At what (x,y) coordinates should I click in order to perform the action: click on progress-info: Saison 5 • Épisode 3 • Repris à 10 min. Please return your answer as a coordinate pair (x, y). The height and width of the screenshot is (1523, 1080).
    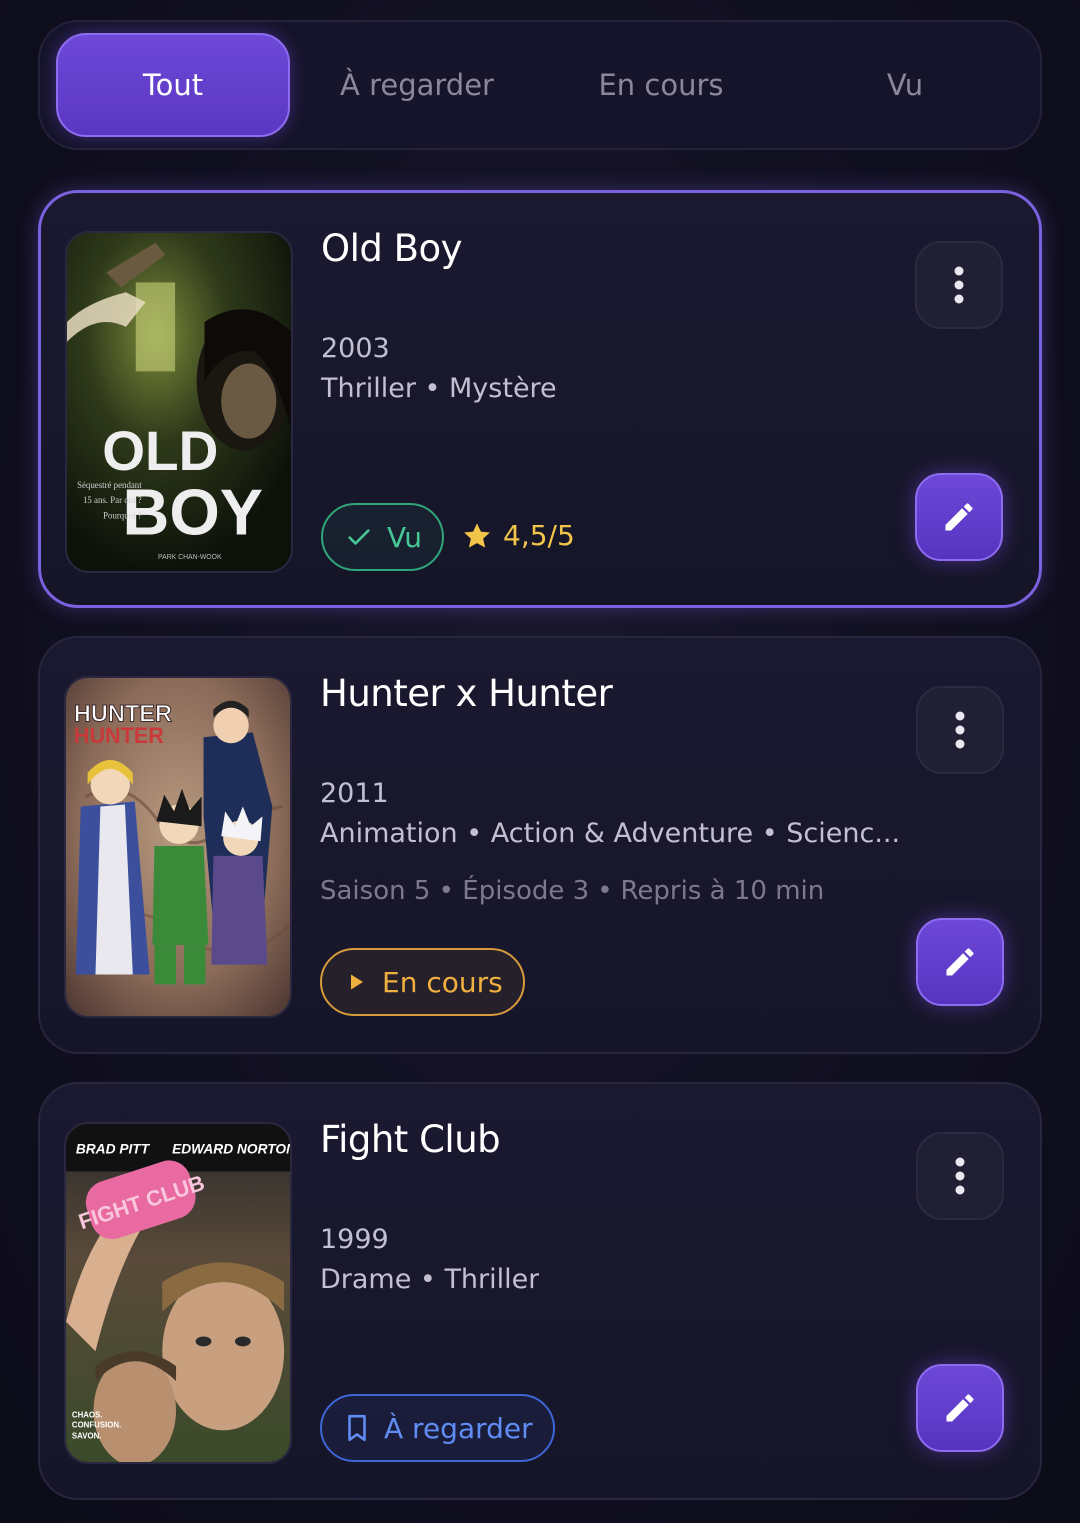
    Looking at the image, I should click on (572, 891).